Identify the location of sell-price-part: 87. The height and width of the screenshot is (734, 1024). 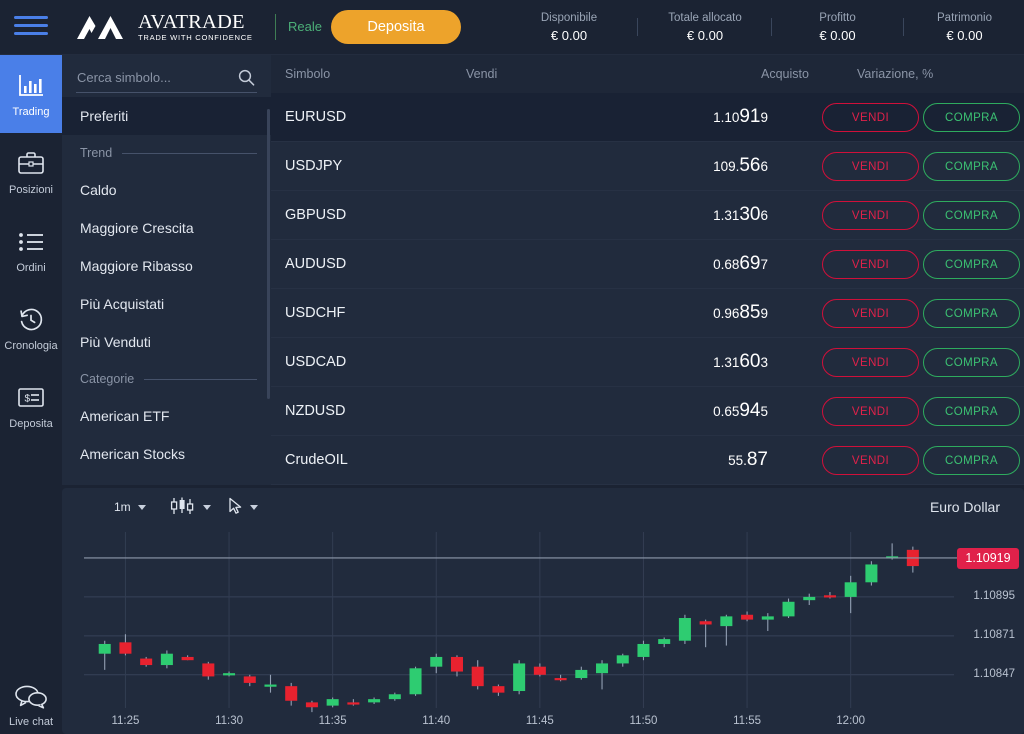
(757, 459).